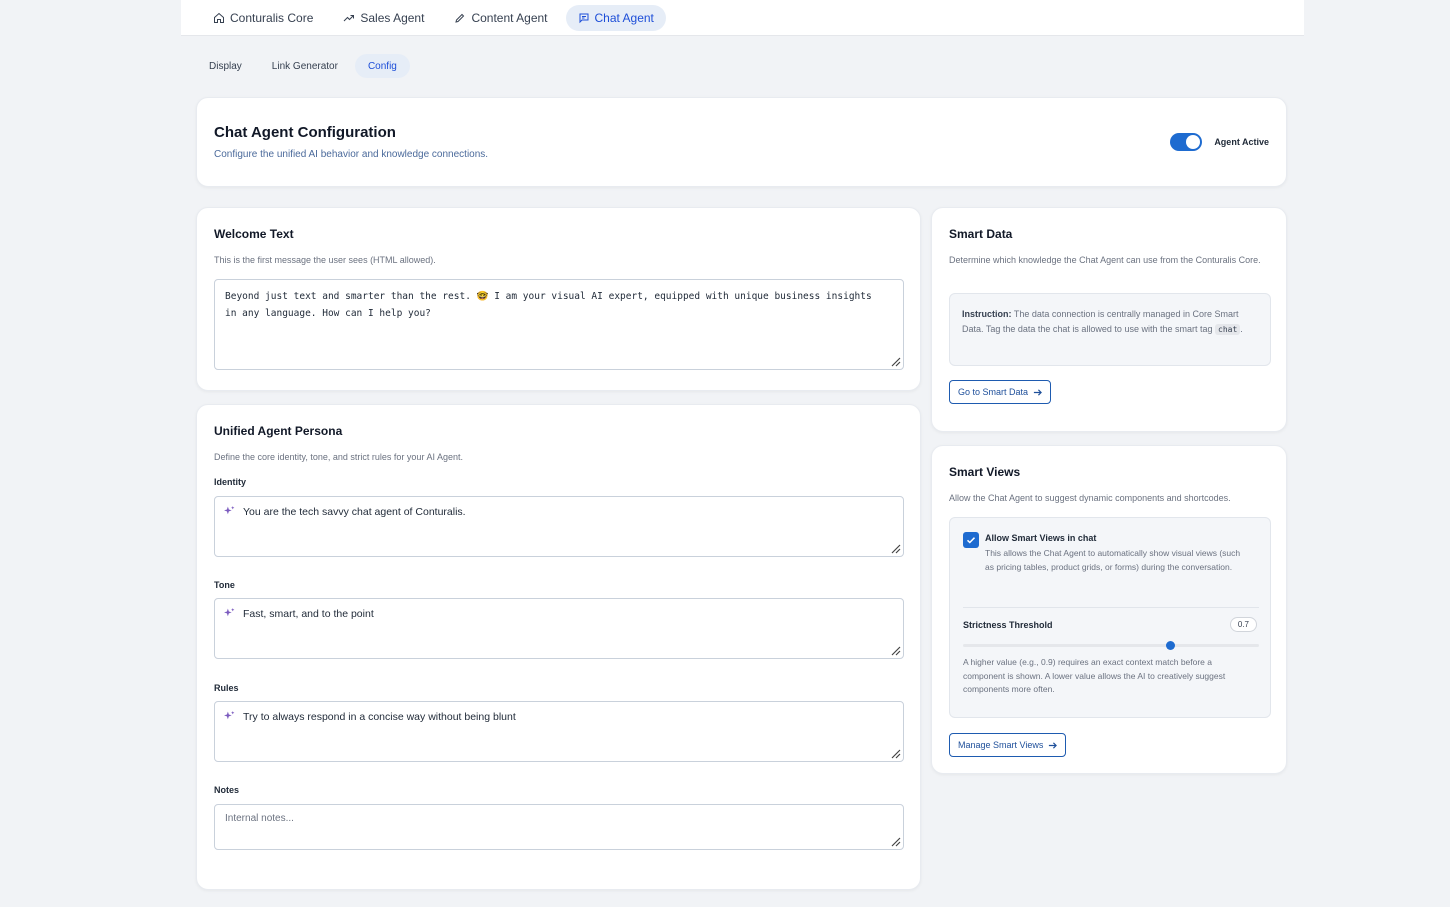 The width and height of the screenshot is (1450, 907). I want to click on agent-active-label: Agent Active, so click(1241, 142).